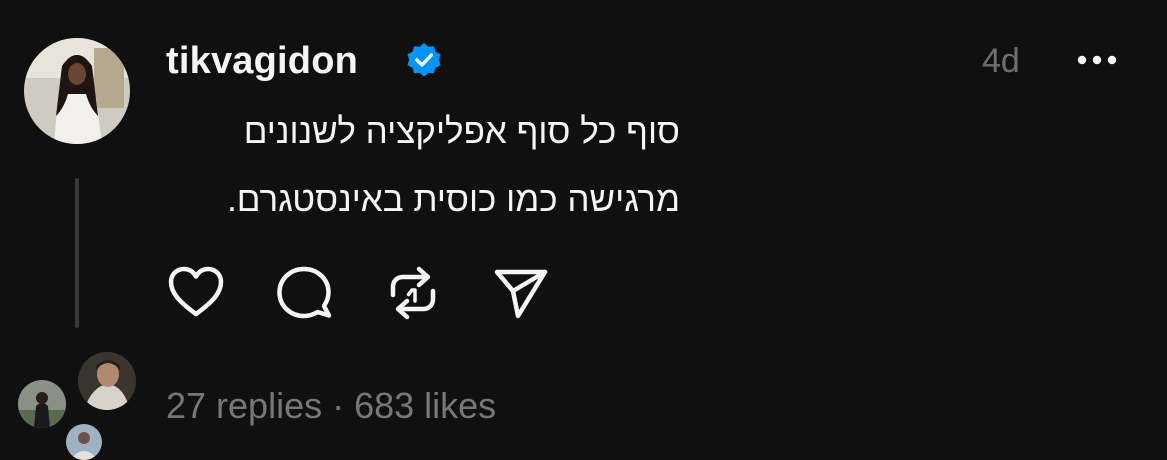  Describe the element at coordinates (521, 293) in the screenshot. I see `share-icon` at that location.